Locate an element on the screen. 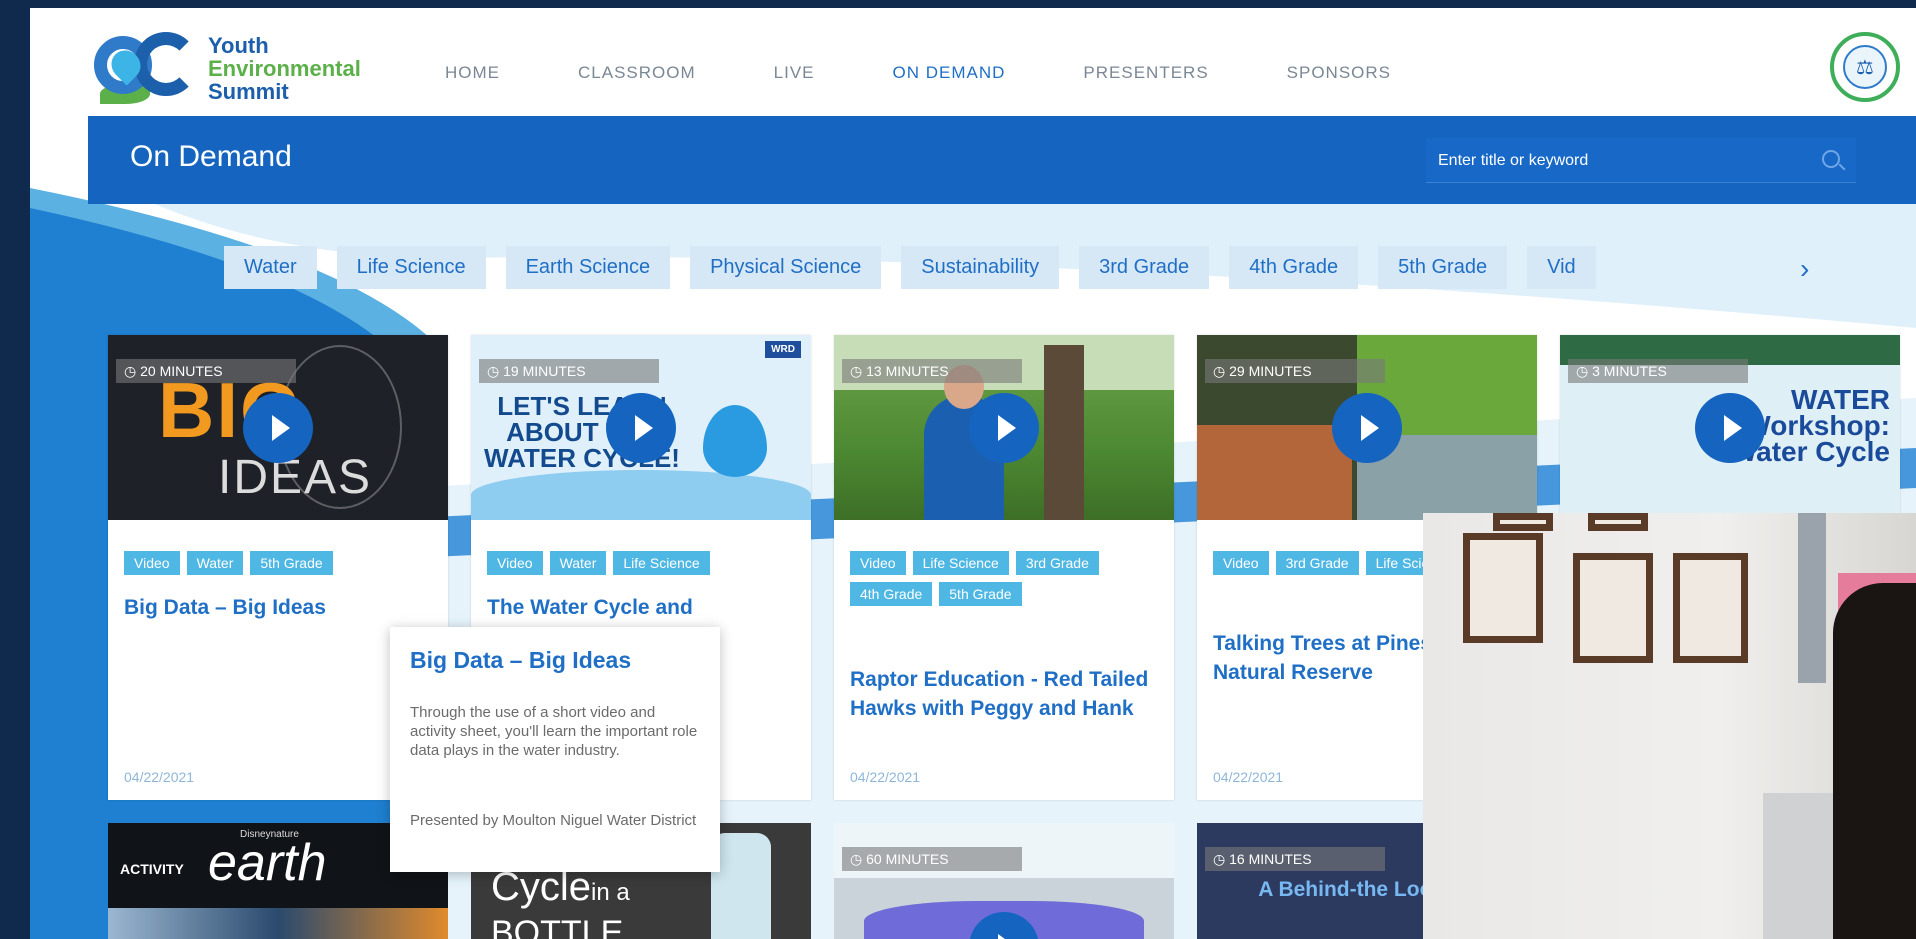 This screenshot has width=1916, height=939. duration-badge: ◷ 19 MINUTES is located at coordinates (569, 371).